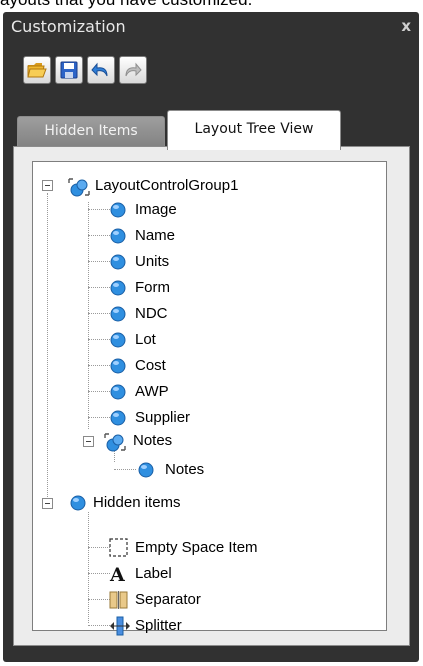 The height and width of the screenshot is (666, 423). I want to click on separator-icon, so click(118, 600).